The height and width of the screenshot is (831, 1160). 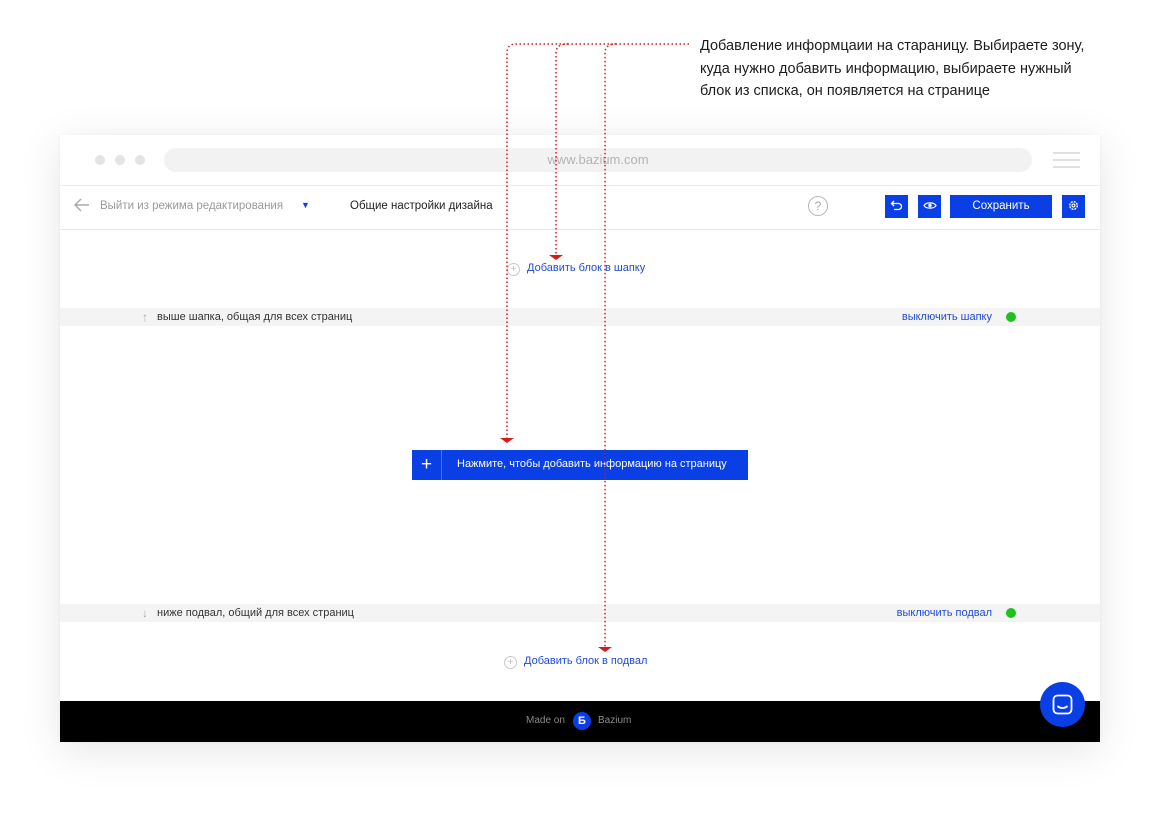 I want to click on eye-icon, so click(x=929, y=205).